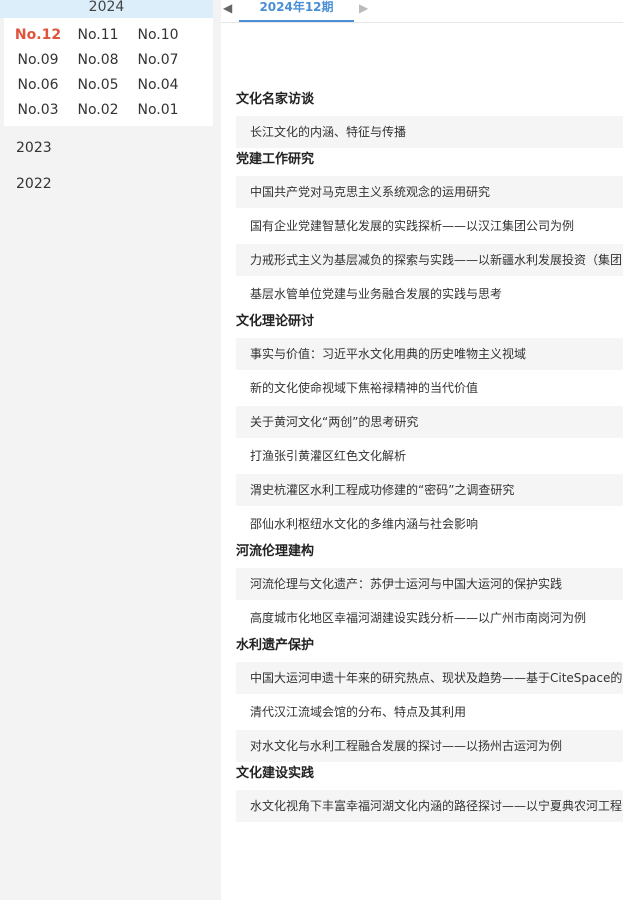  What do you see at coordinates (429, 132) in the screenshot?
I see `article-link: 长江文化的内涵、特征与传播` at bounding box center [429, 132].